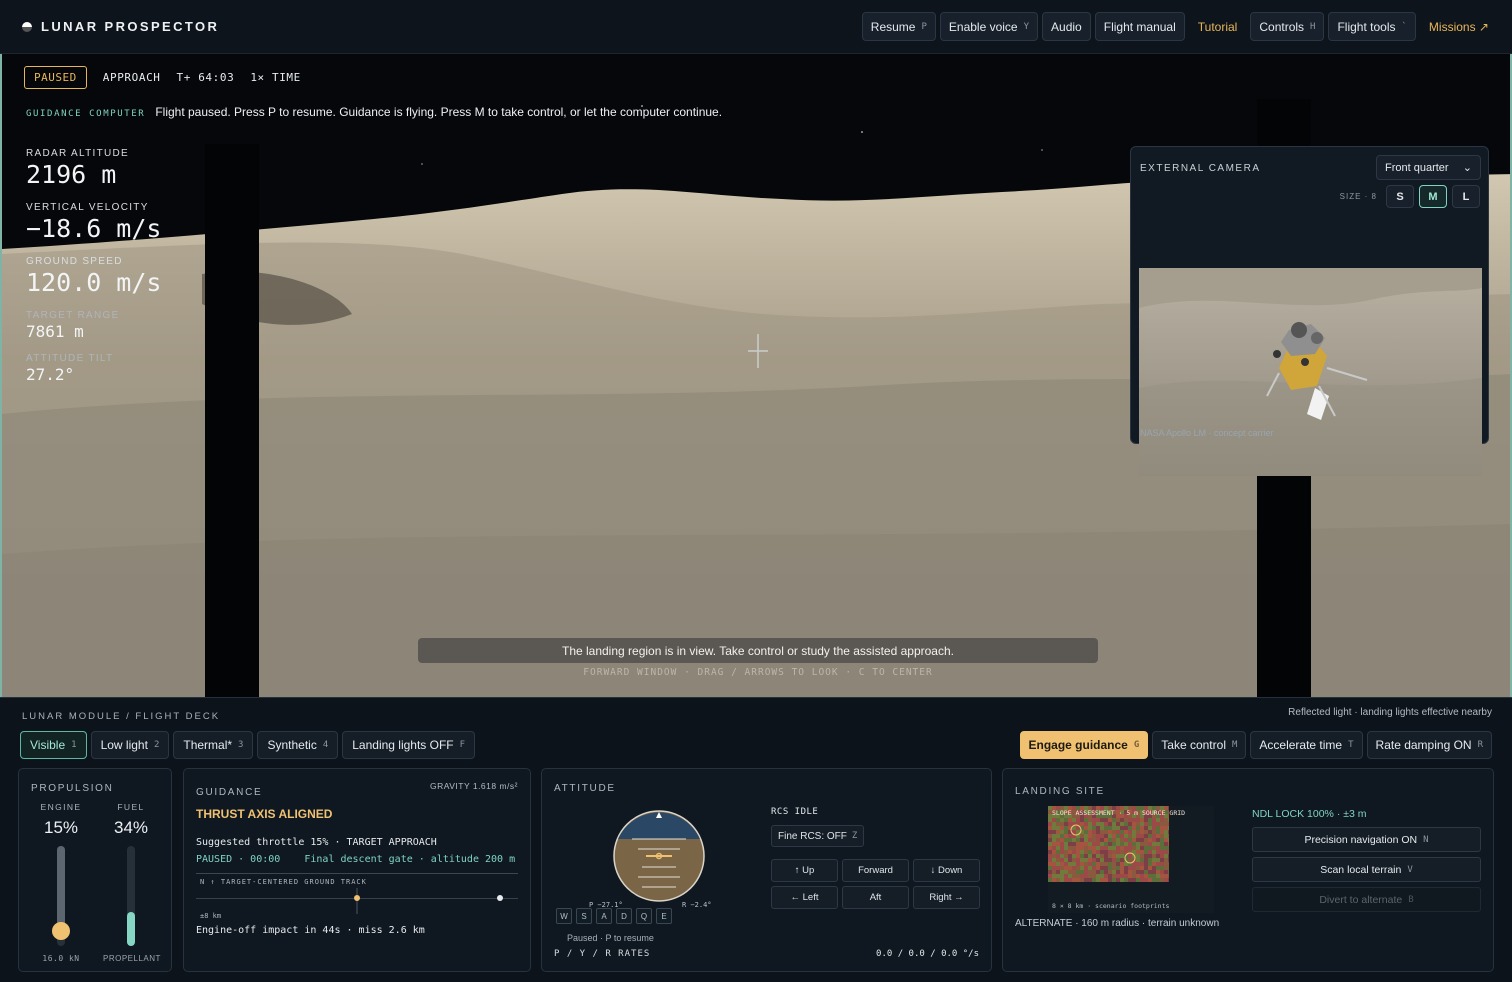  Describe the element at coordinates (1351, 745) in the screenshot. I see `accelerate-time-key: T` at that location.